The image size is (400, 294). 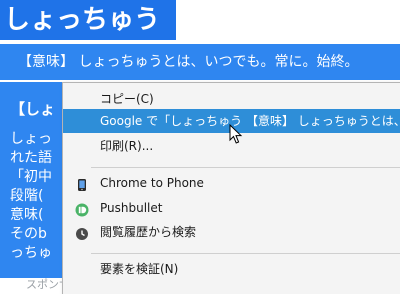 I want to click on menu-item-label: 要素を検証(N), so click(x=139, y=269).